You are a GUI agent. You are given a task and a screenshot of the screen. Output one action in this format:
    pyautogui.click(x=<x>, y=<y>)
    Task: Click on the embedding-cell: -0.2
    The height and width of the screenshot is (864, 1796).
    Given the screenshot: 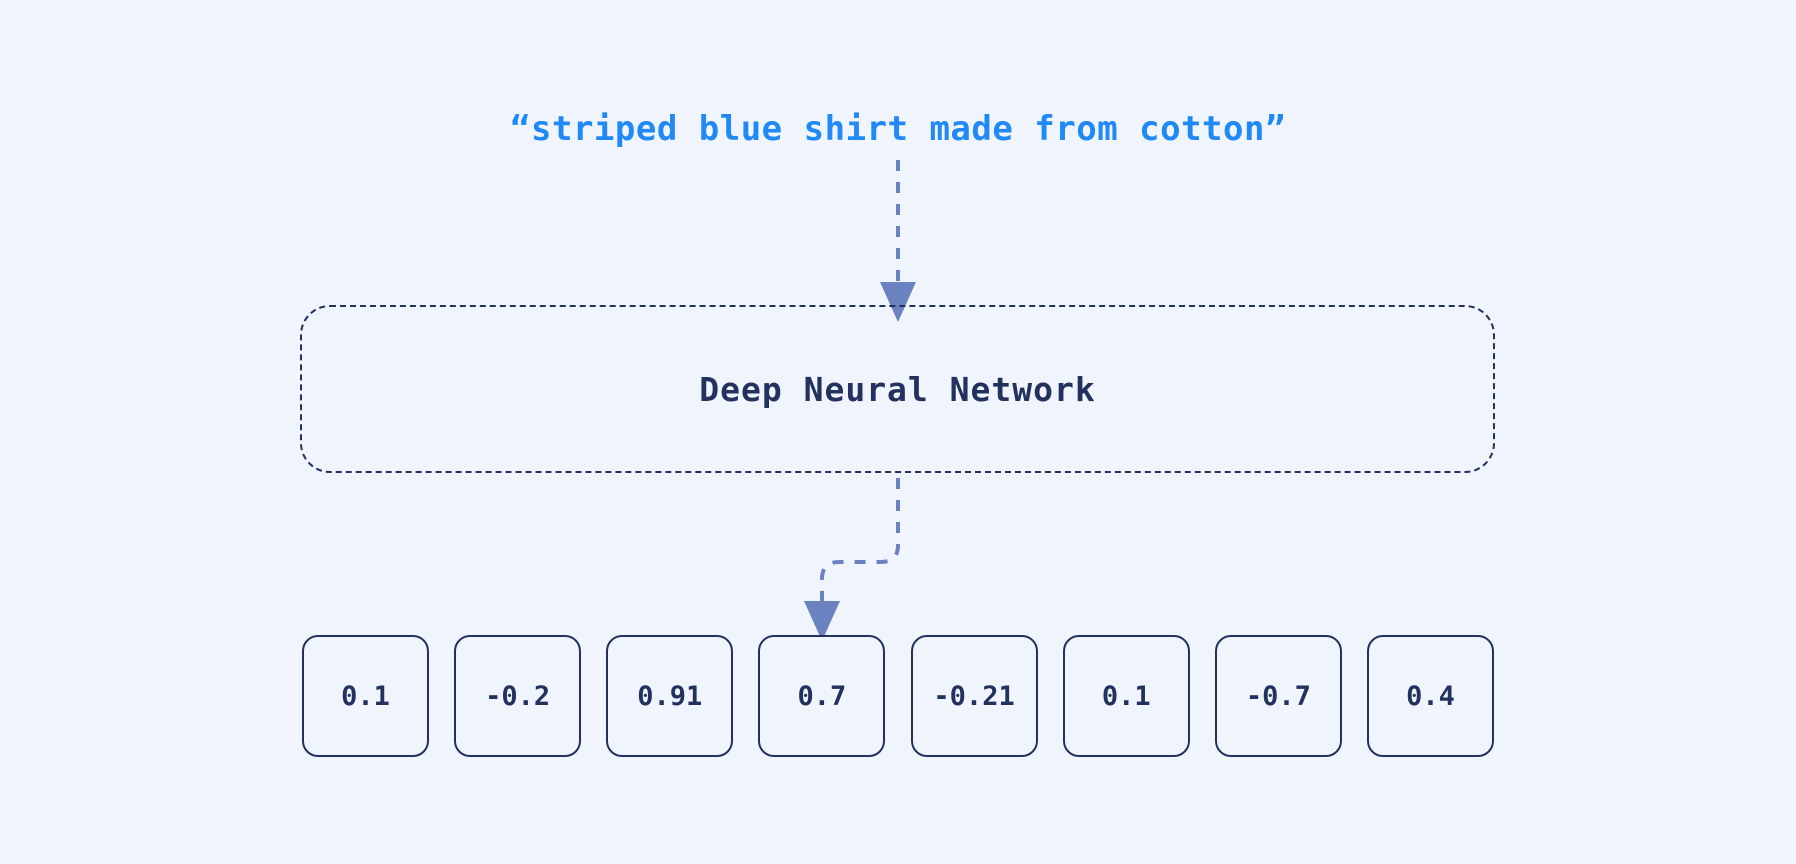 What is the action you would take?
    pyautogui.click(x=518, y=696)
    